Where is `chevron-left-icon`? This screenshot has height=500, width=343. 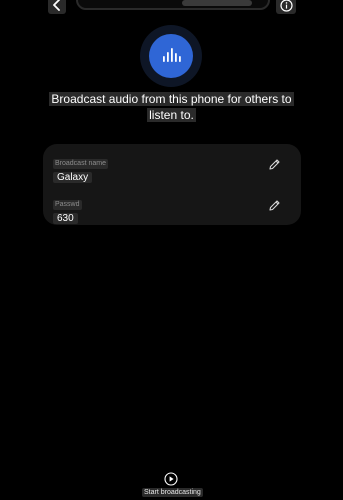 chevron-left-icon is located at coordinates (56, 5).